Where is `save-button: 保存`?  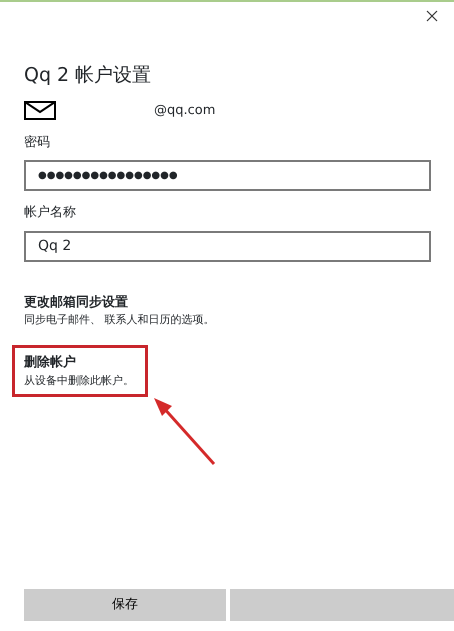
save-button: 保存 is located at coordinates (125, 605).